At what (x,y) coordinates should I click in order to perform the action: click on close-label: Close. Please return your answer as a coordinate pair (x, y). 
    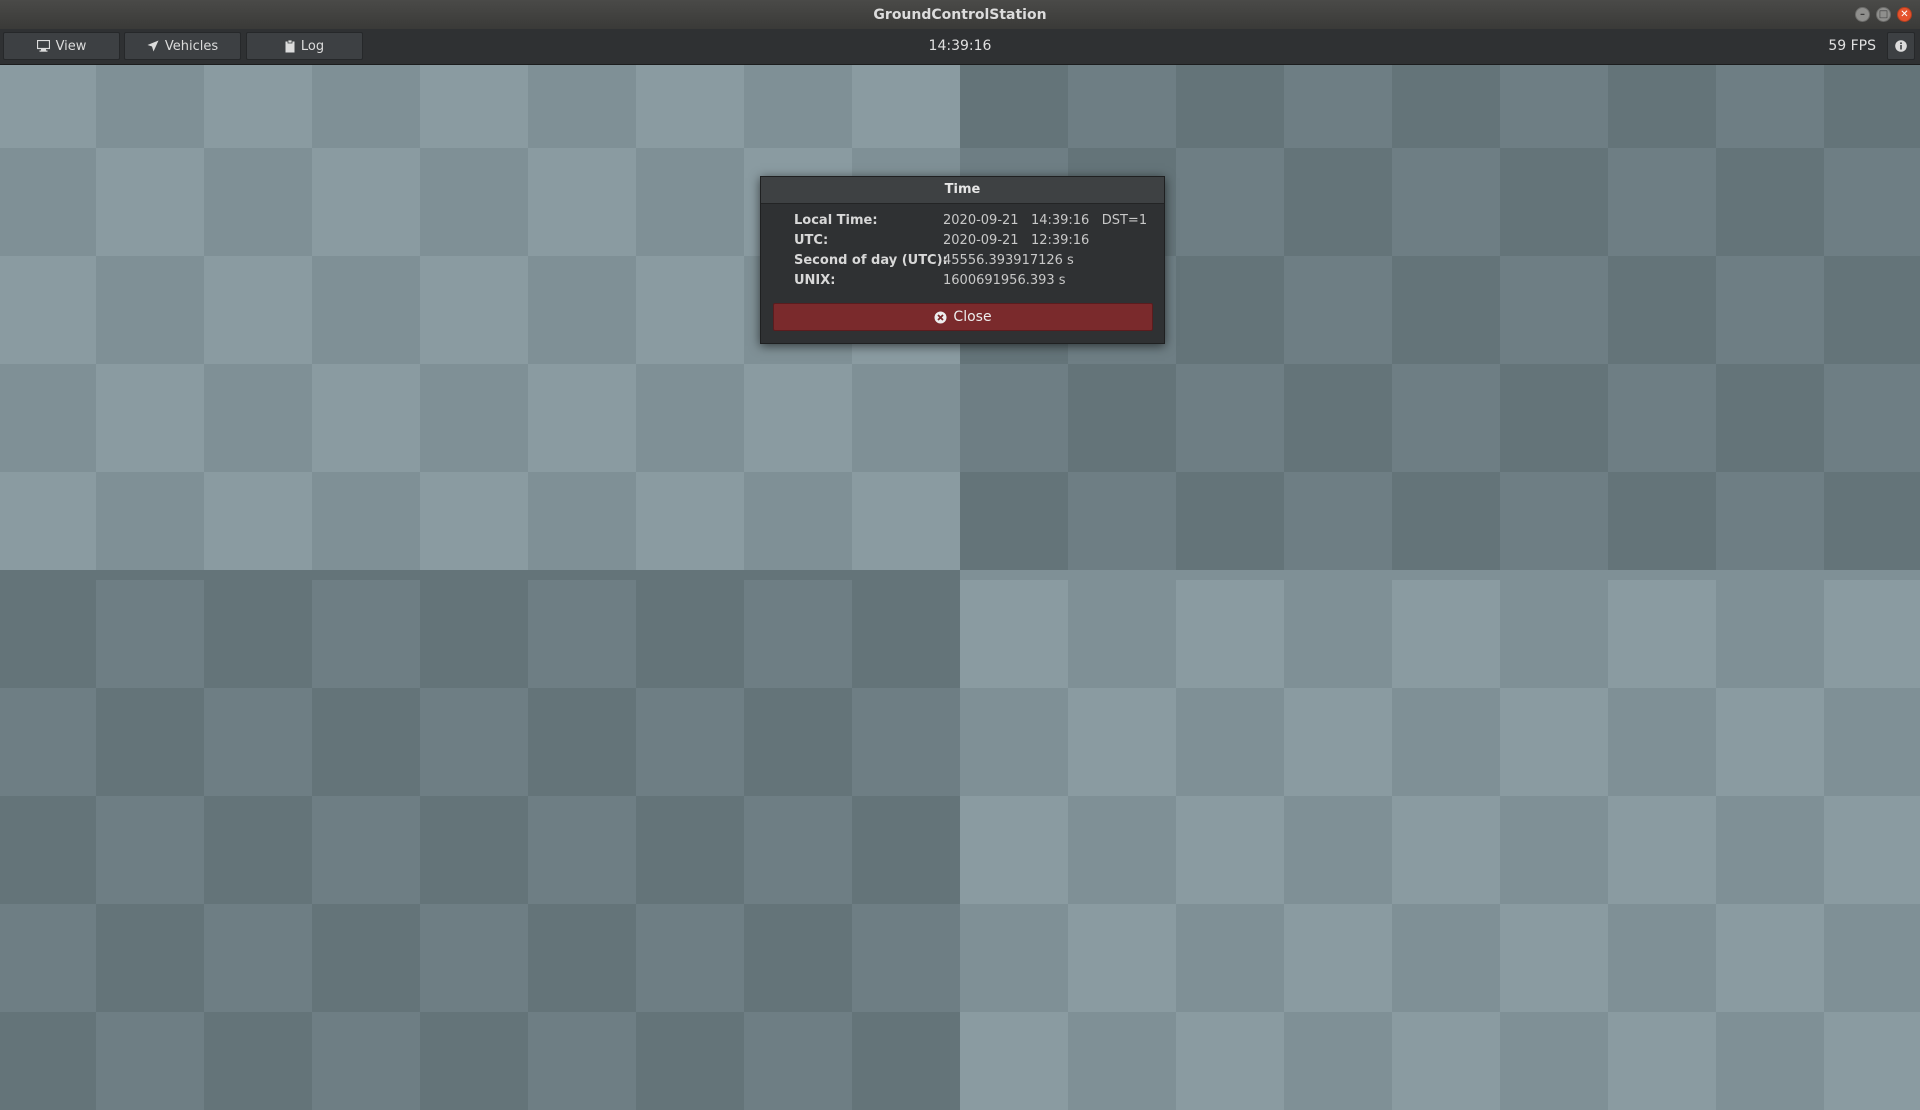
    Looking at the image, I should click on (972, 317).